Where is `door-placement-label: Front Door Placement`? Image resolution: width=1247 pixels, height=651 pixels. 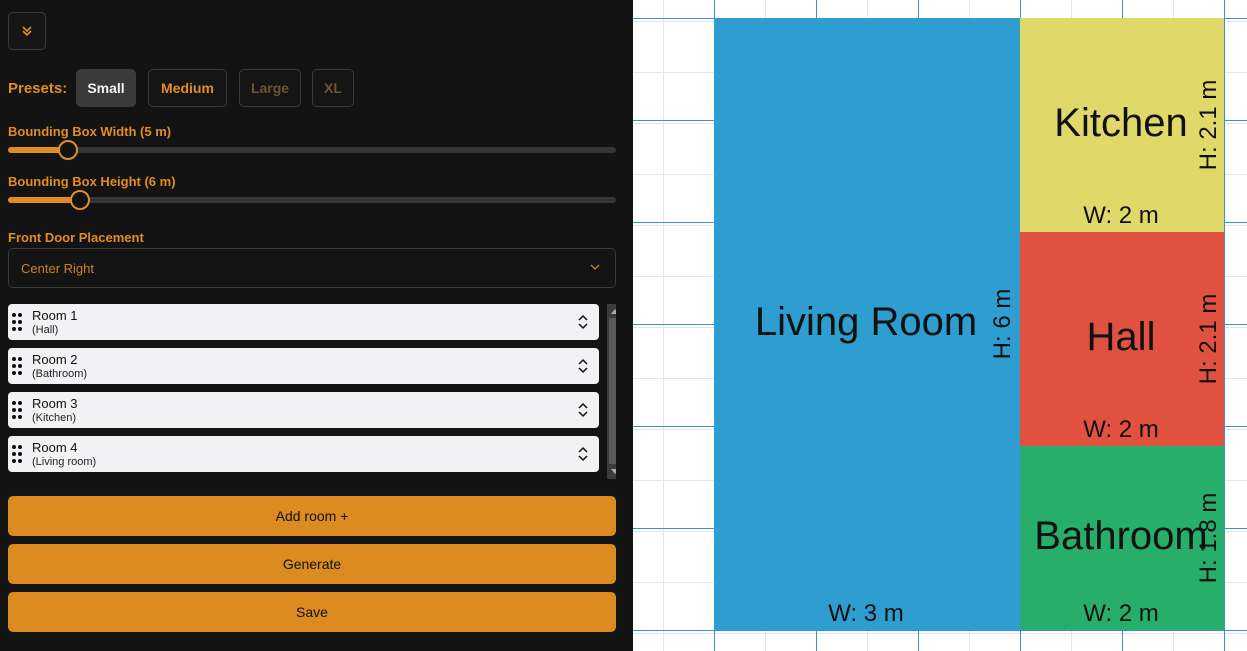
door-placement-label: Front Door Placement is located at coordinates (76, 237).